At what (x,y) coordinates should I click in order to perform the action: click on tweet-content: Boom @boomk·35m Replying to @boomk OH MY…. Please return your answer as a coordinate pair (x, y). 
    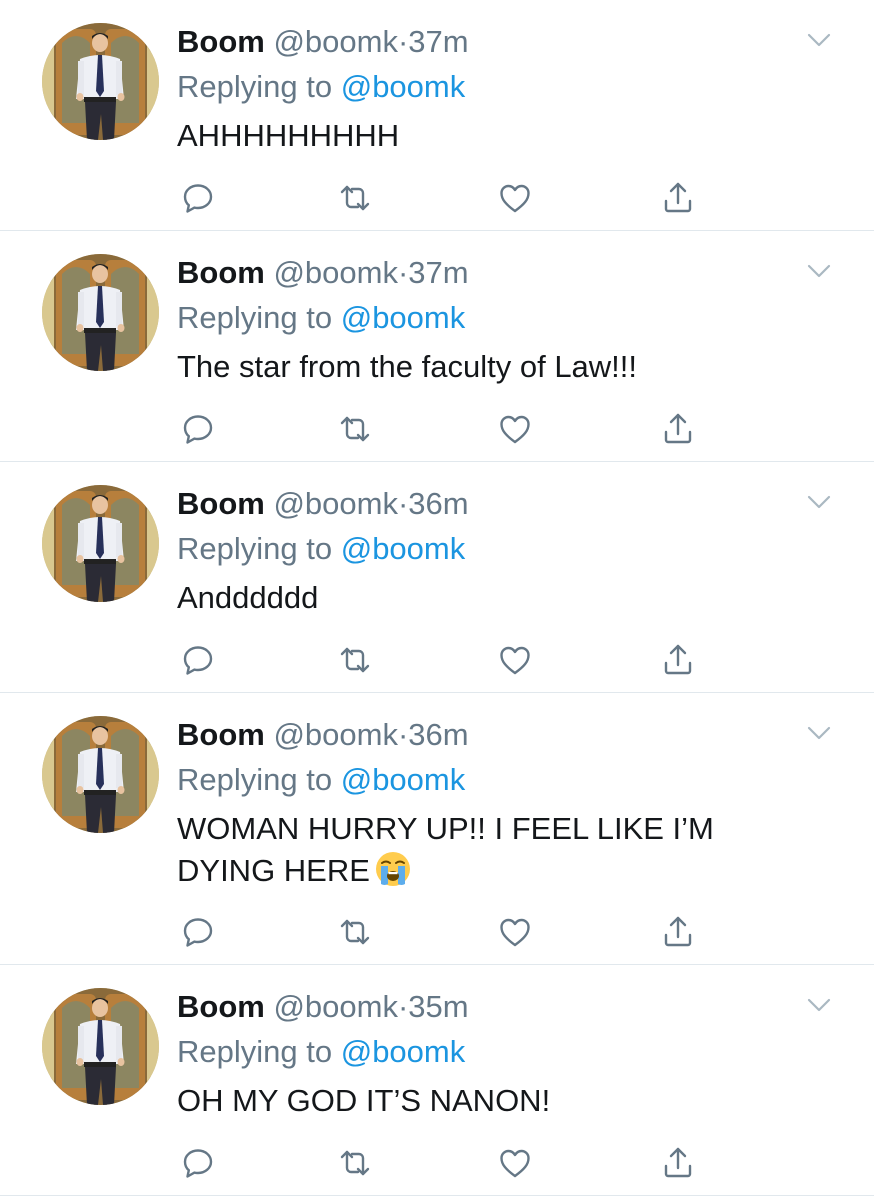
    Looking at the image, I should click on (495, 1054).